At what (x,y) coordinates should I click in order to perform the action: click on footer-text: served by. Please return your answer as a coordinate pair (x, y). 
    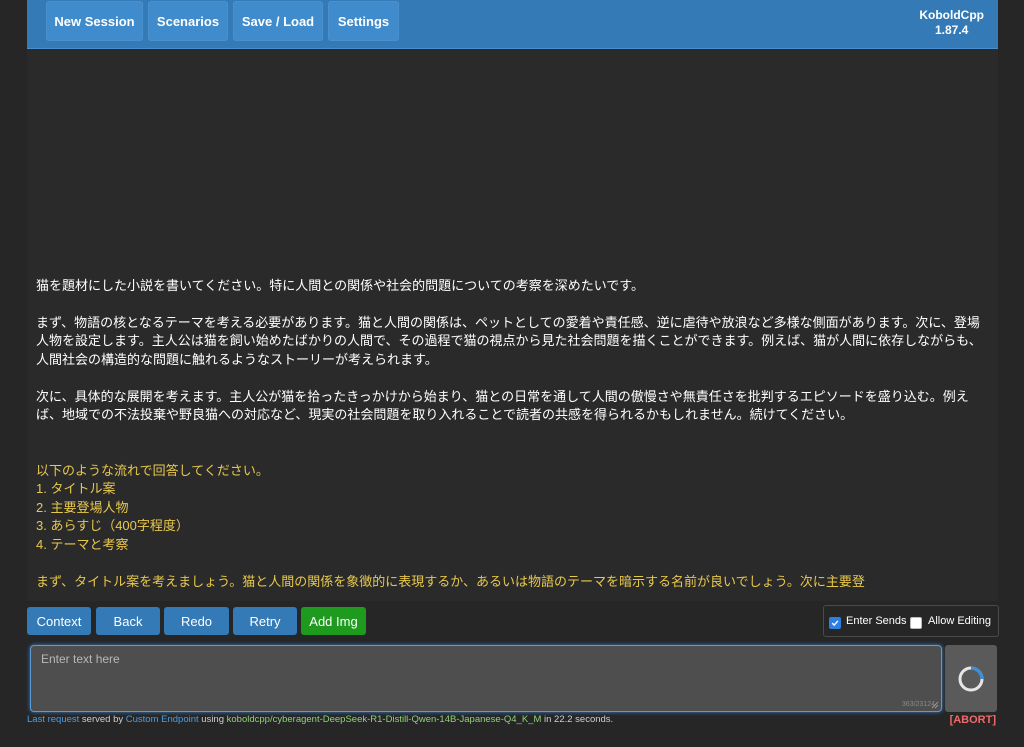
    Looking at the image, I should click on (102, 719).